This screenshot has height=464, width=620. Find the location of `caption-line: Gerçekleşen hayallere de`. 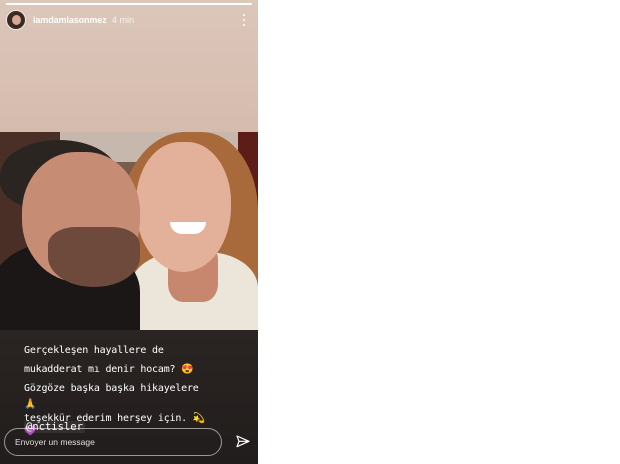

caption-line: Gerçekleşen hayallere de is located at coordinates (94, 350).